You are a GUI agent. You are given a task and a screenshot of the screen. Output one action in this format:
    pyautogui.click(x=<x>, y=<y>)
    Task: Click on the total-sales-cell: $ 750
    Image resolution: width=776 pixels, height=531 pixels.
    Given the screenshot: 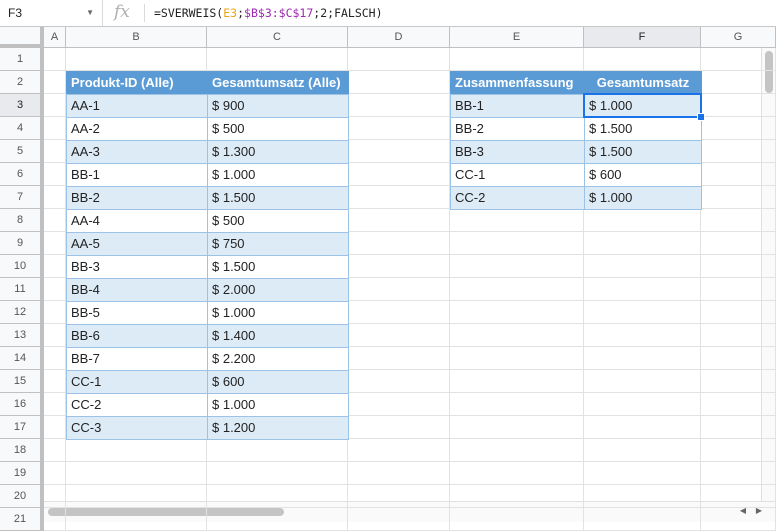 What is the action you would take?
    pyautogui.click(x=278, y=244)
    